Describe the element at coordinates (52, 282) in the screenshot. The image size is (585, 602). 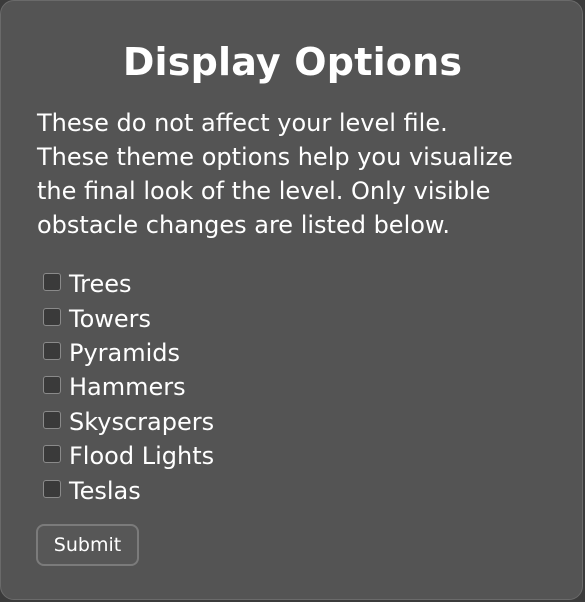
I see `trees-checkbox` at that location.